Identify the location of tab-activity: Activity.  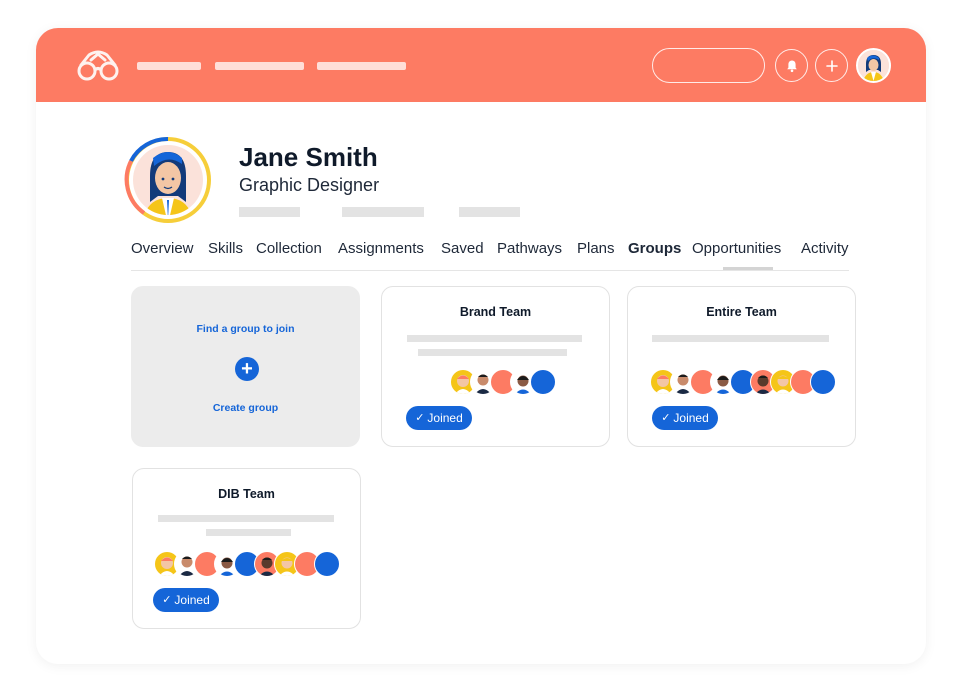
(825, 248).